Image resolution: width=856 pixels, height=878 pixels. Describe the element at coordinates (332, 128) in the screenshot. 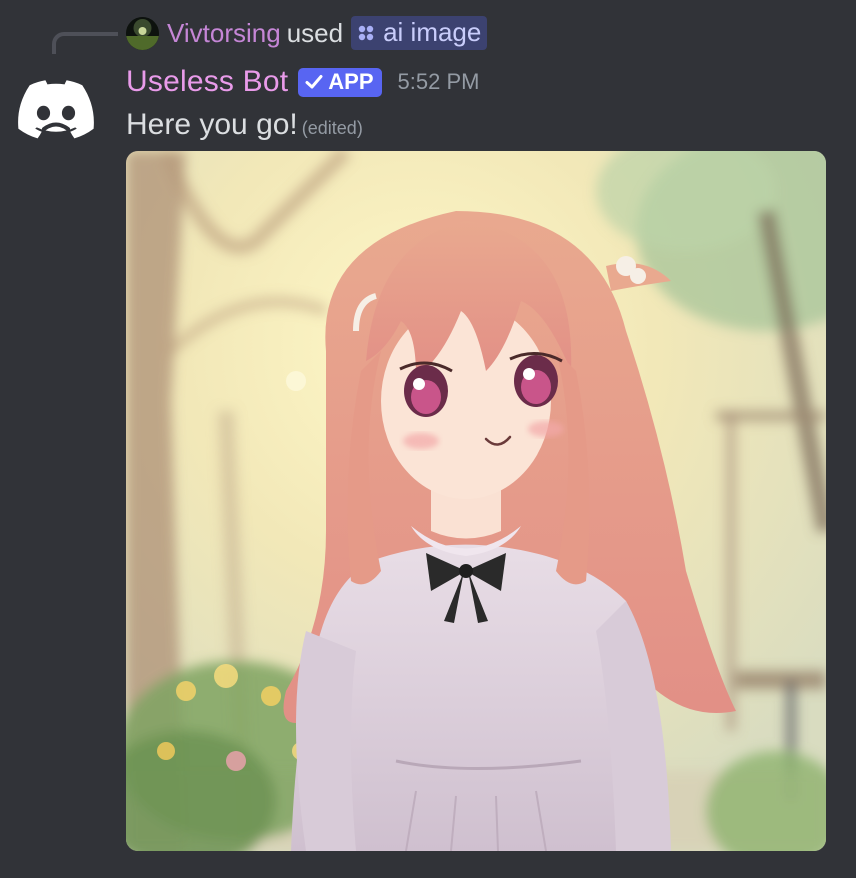

I see `edited-indicator: (edited)` at that location.